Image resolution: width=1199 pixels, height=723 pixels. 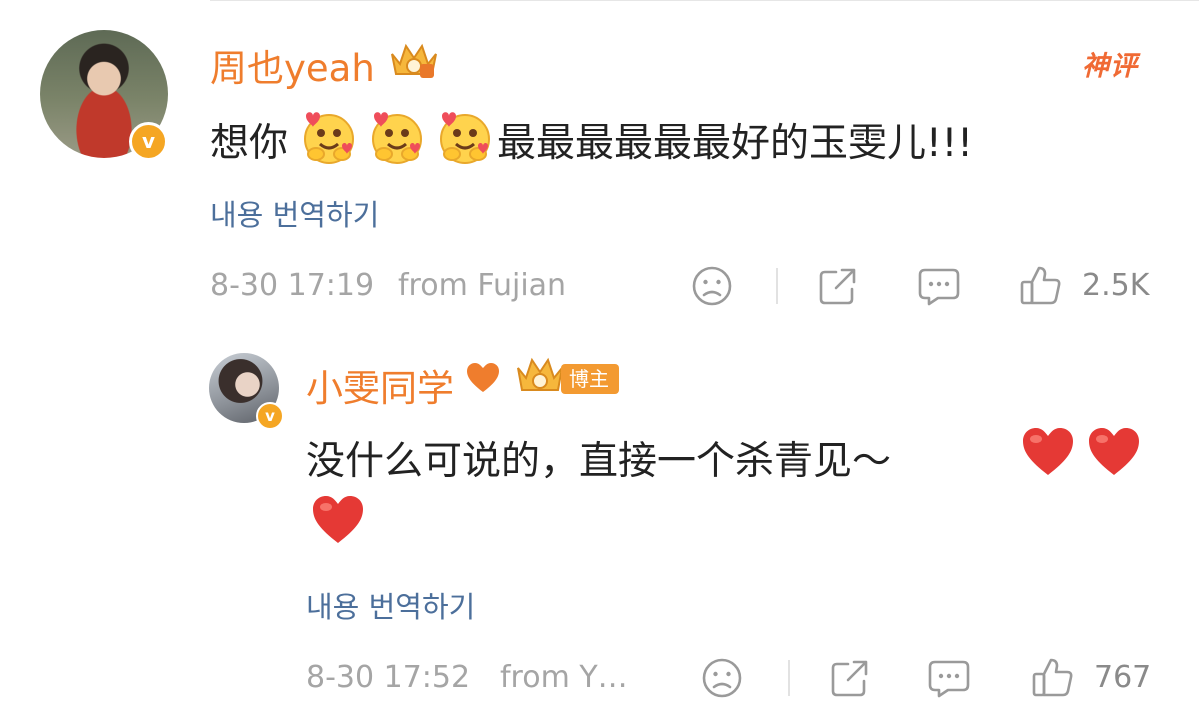 What do you see at coordinates (735, 143) in the screenshot?
I see `comment-text-suffix: 最最最最最最好的玉雯儿!!!` at bounding box center [735, 143].